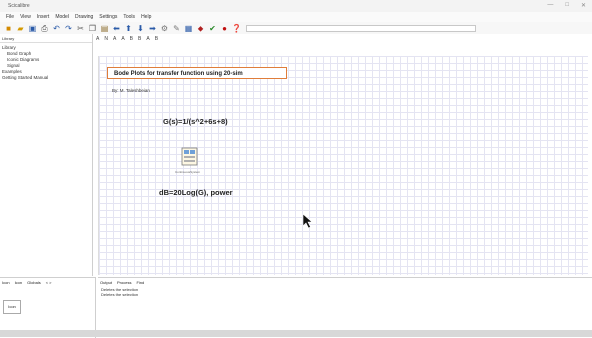  I want to click on block-label: ContinuousSystem, so click(188, 172).